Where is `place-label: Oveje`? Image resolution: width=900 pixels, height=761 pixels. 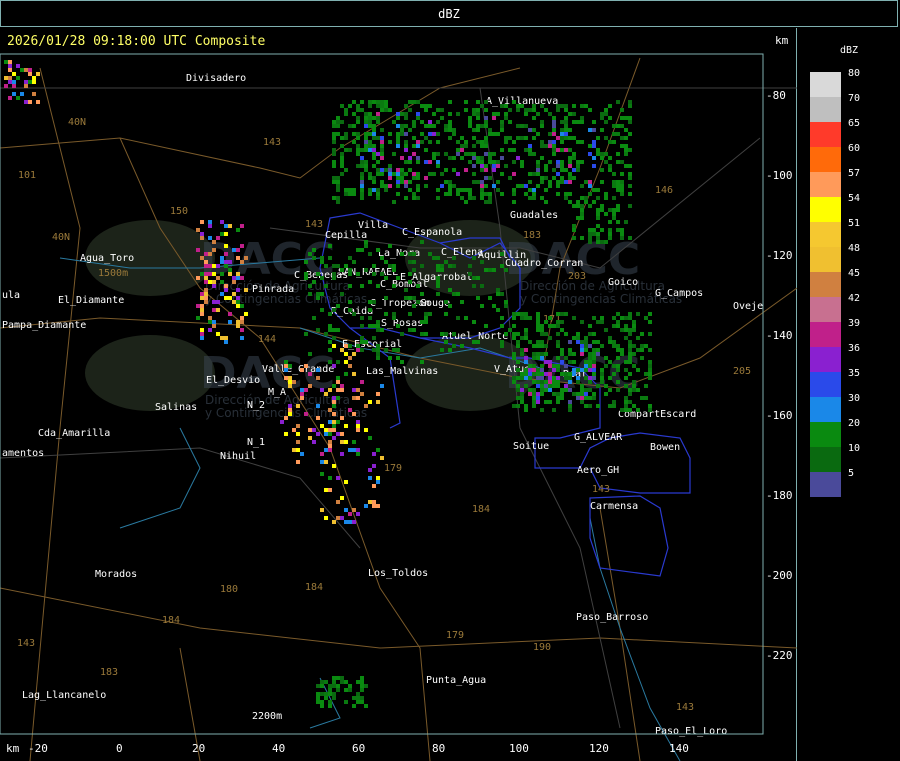 place-label: Oveje is located at coordinates (748, 306).